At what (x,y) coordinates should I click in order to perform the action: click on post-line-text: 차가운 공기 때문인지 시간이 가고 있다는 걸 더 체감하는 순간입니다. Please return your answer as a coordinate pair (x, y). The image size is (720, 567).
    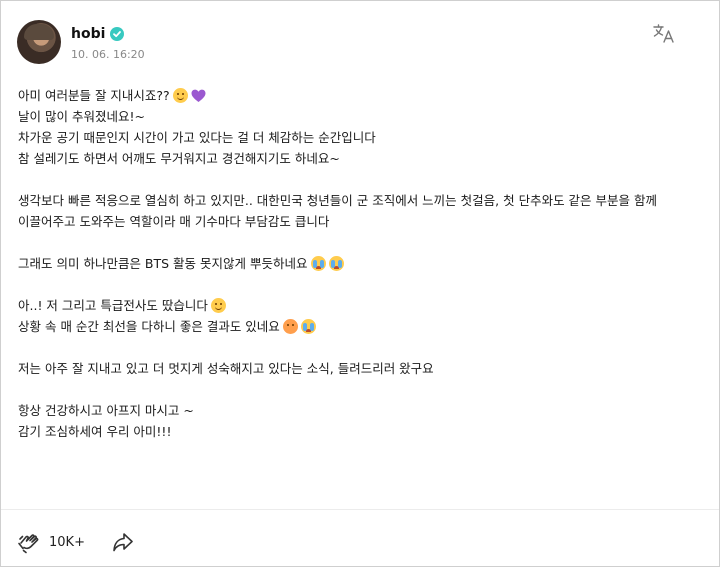
    Looking at the image, I should click on (197, 137).